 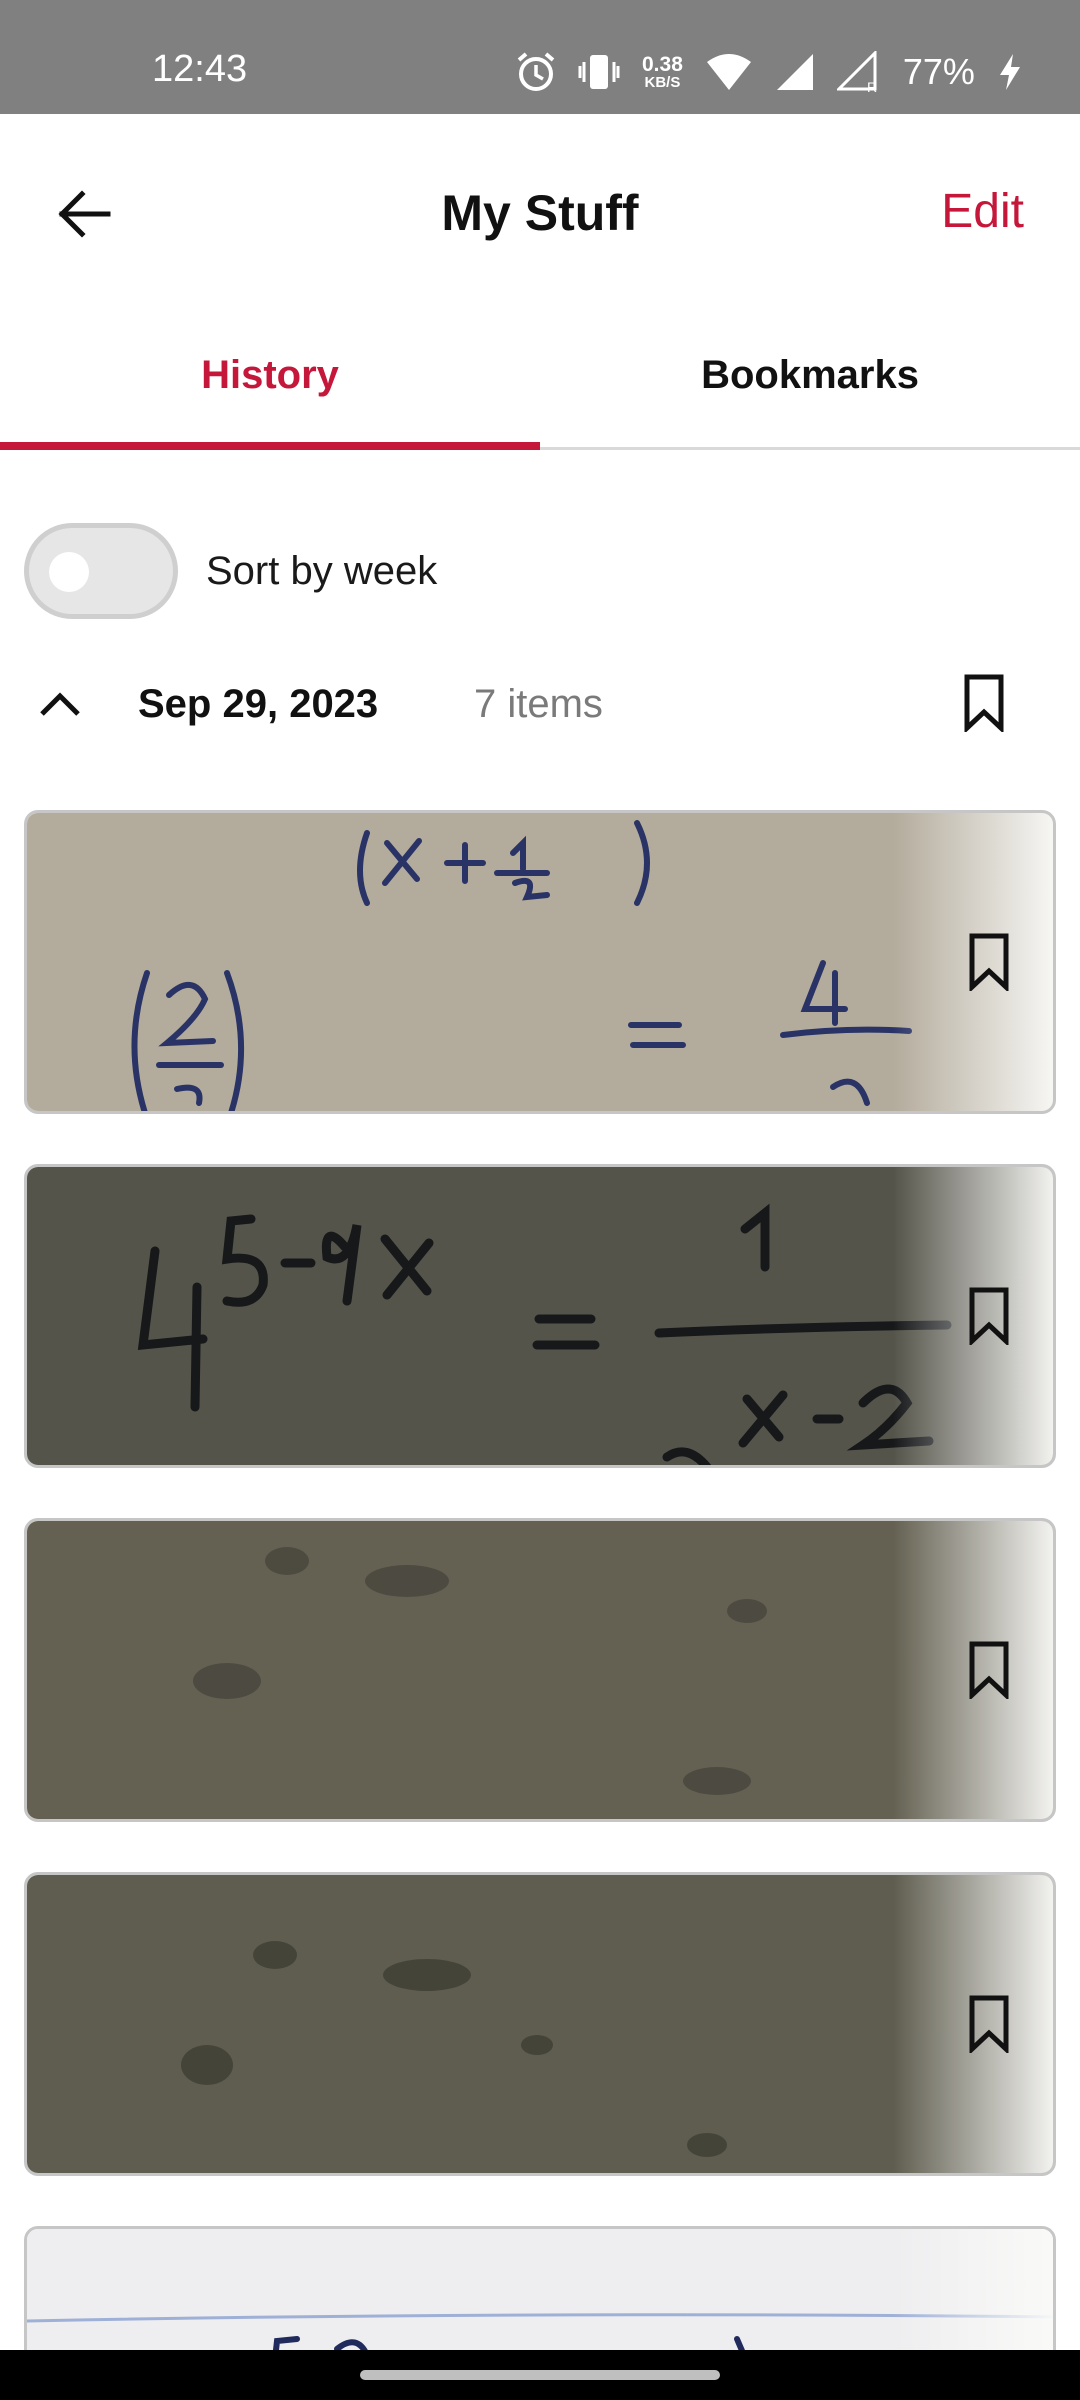 I want to click on app-bar: My Stuff Edit, so click(x=540, y=212).